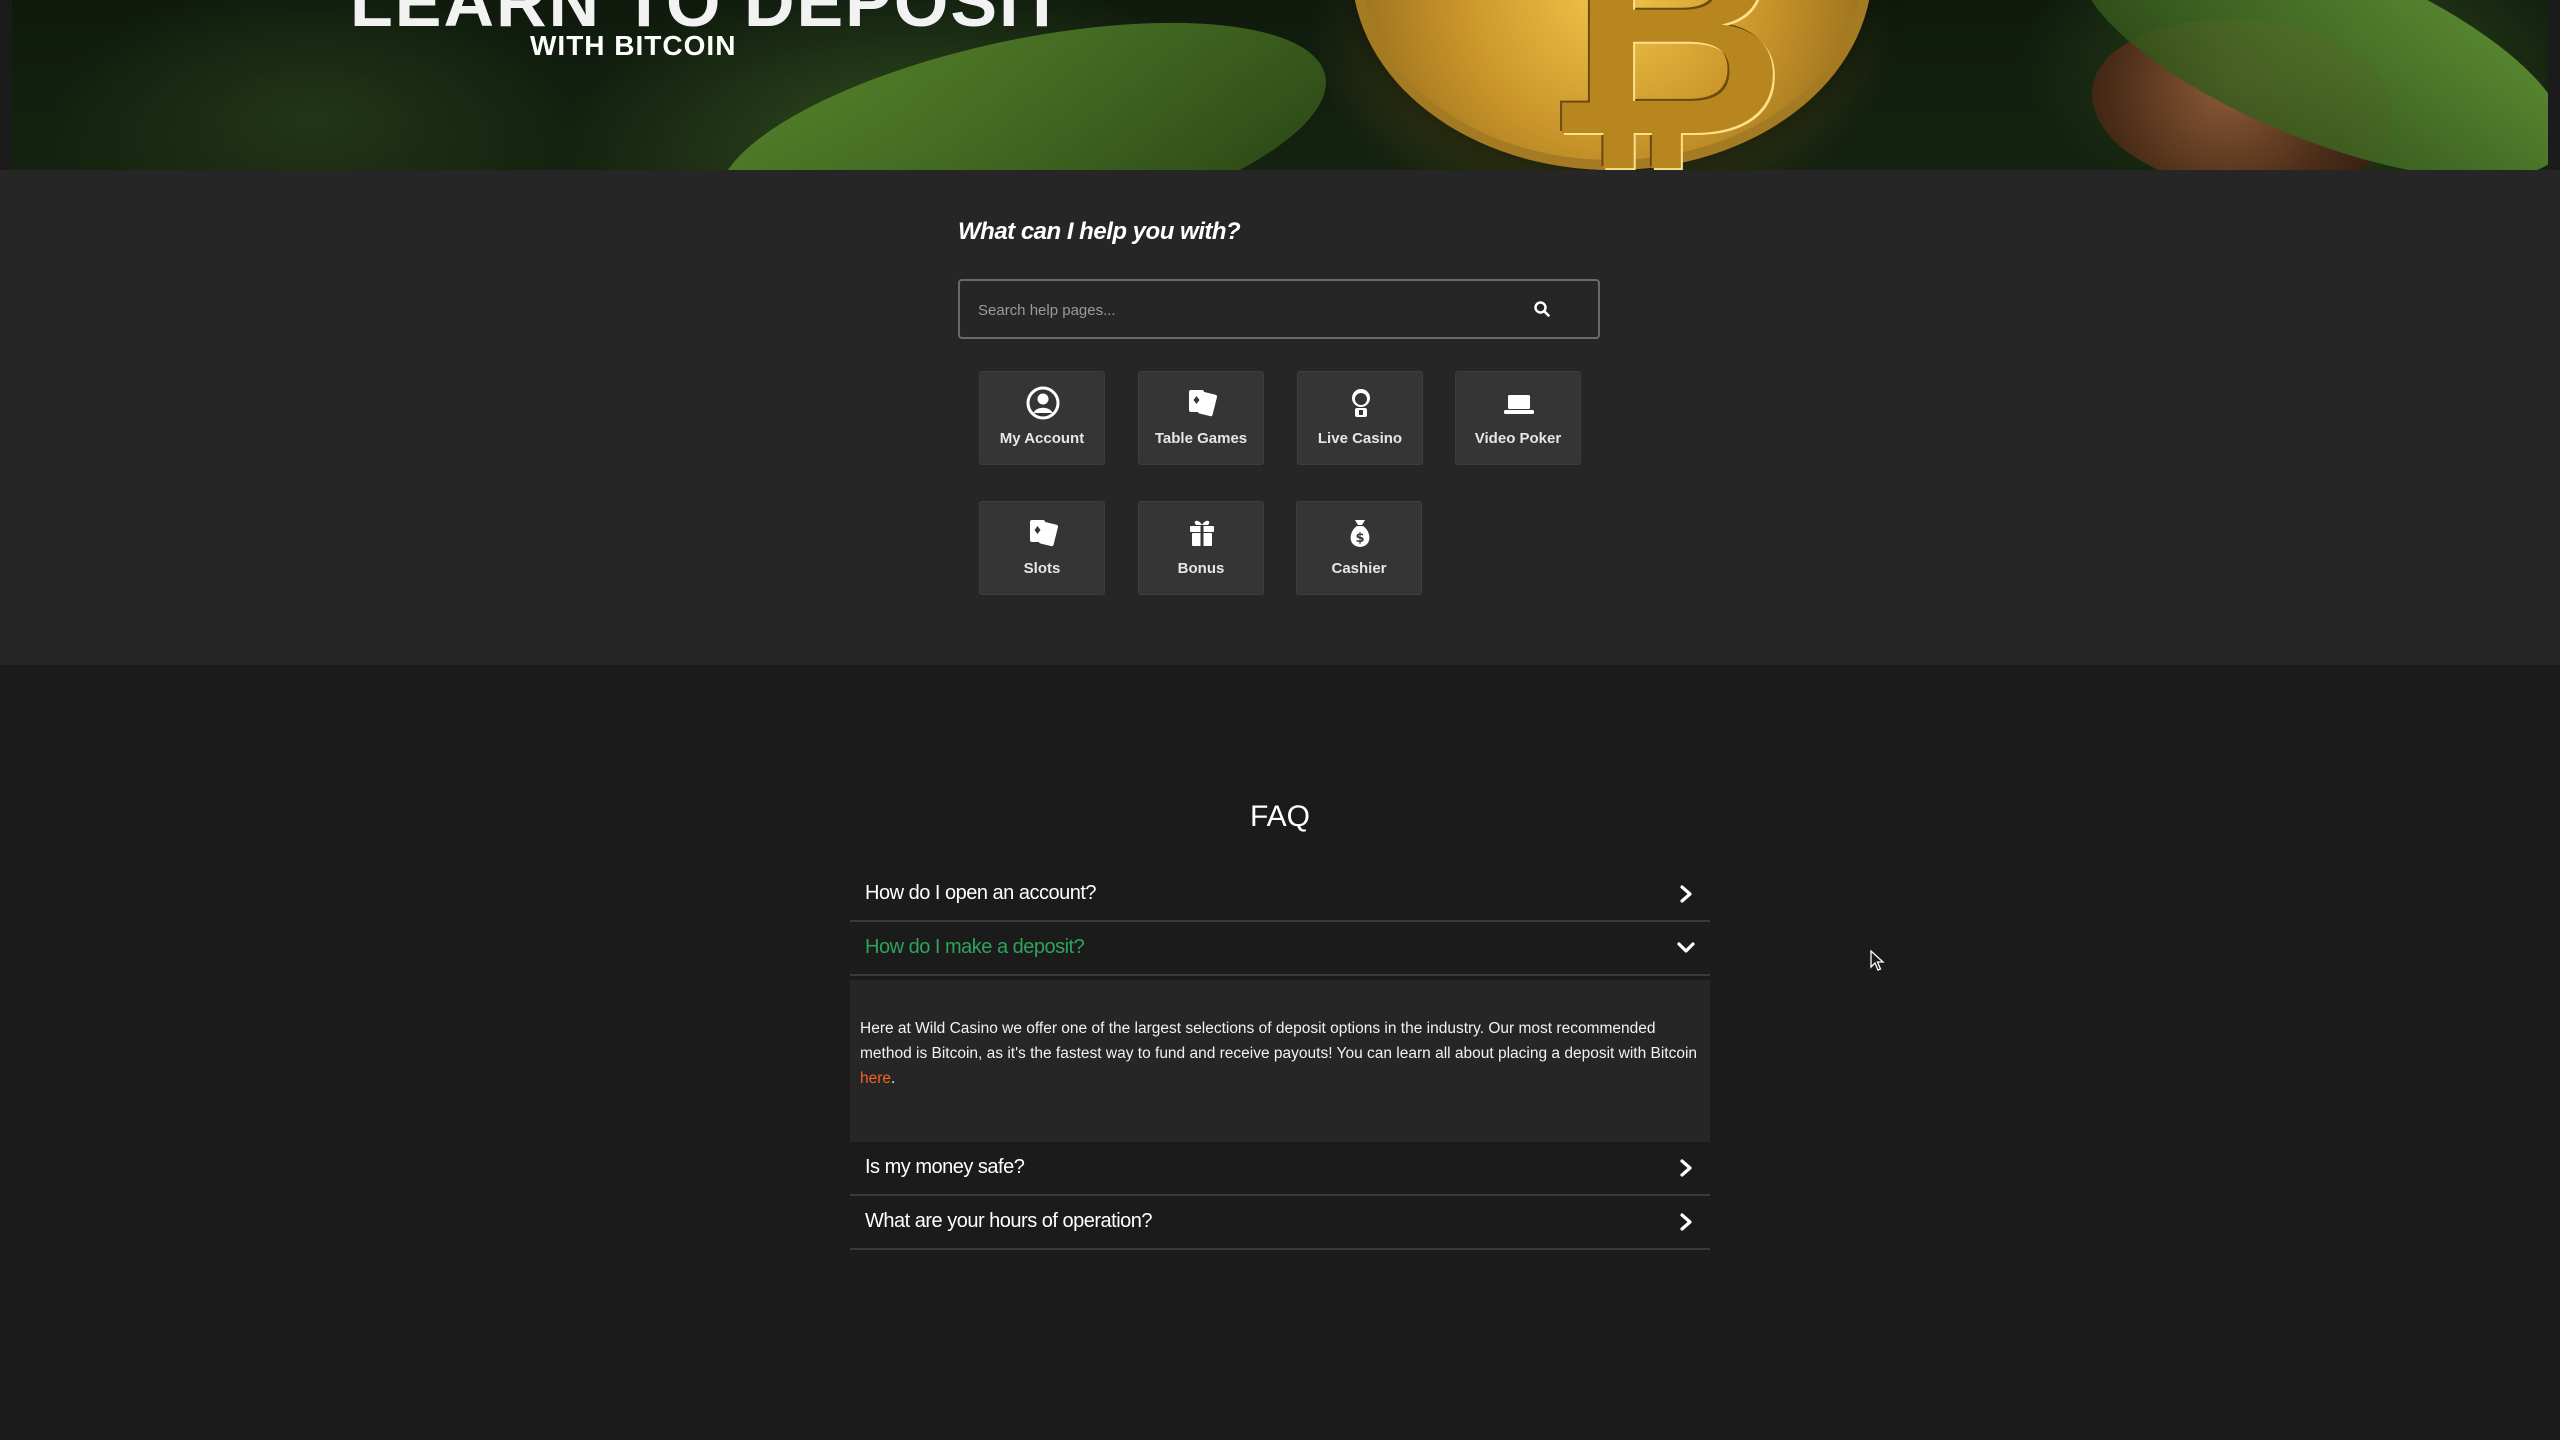 The width and height of the screenshot is (2560, 1440). I want to click on faq-title: FAQ, so click(1279, 816).